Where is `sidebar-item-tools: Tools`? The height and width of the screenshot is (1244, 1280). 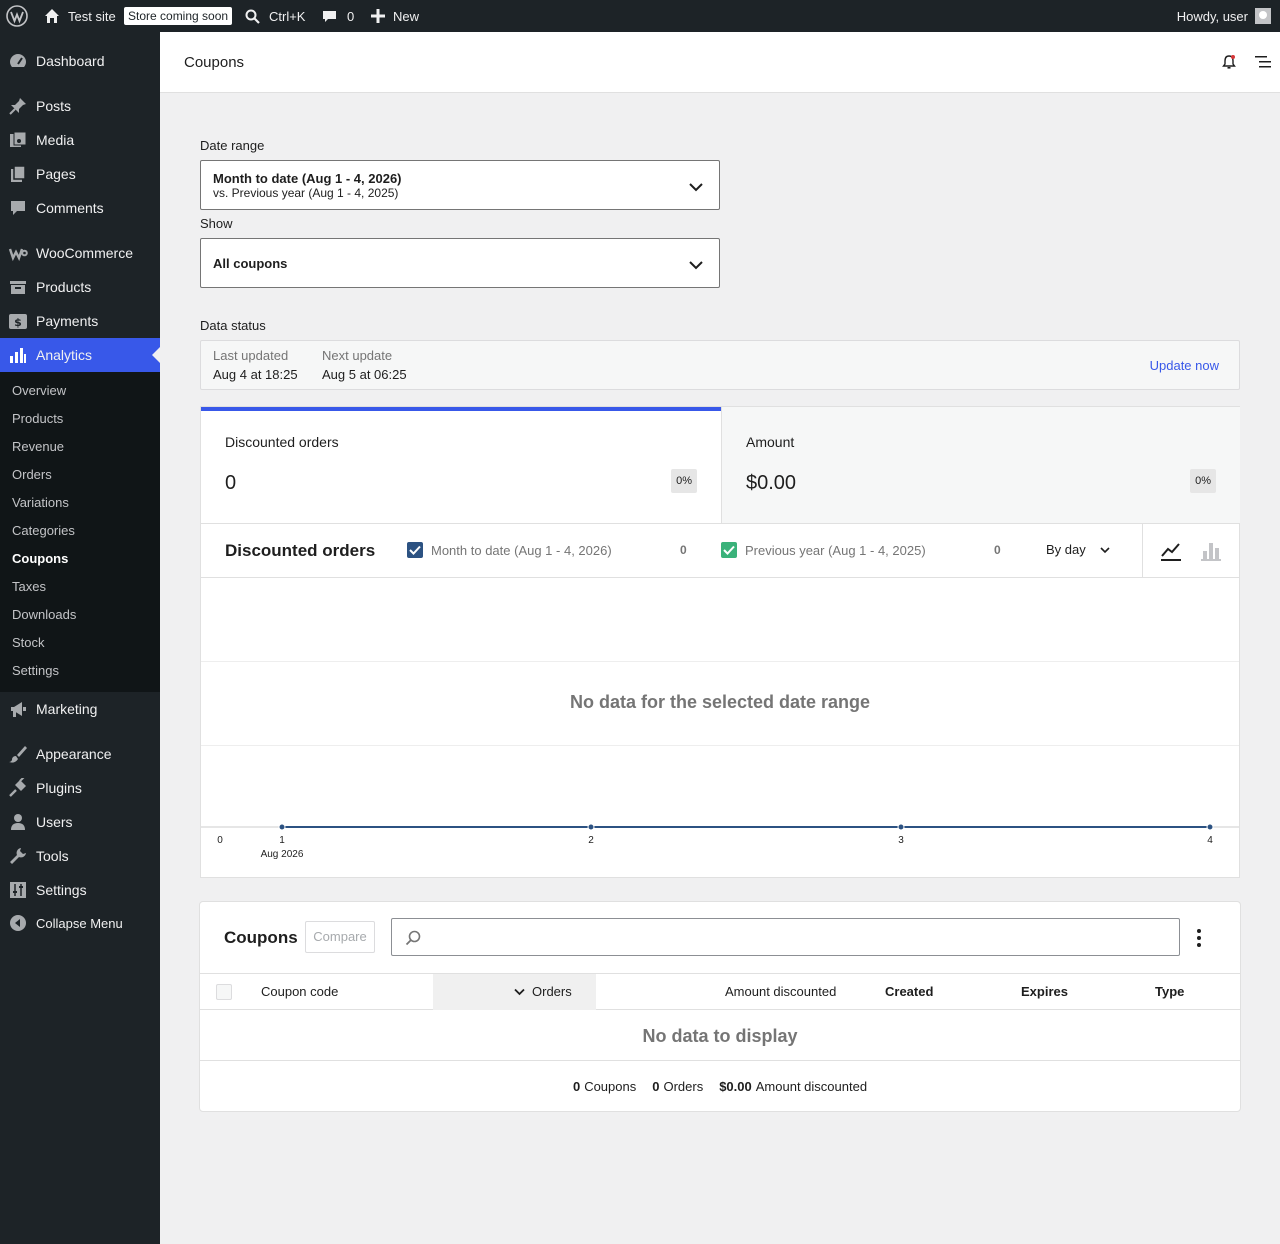 sidebar-item-tools: Tools is located at coordinates (80, 856).